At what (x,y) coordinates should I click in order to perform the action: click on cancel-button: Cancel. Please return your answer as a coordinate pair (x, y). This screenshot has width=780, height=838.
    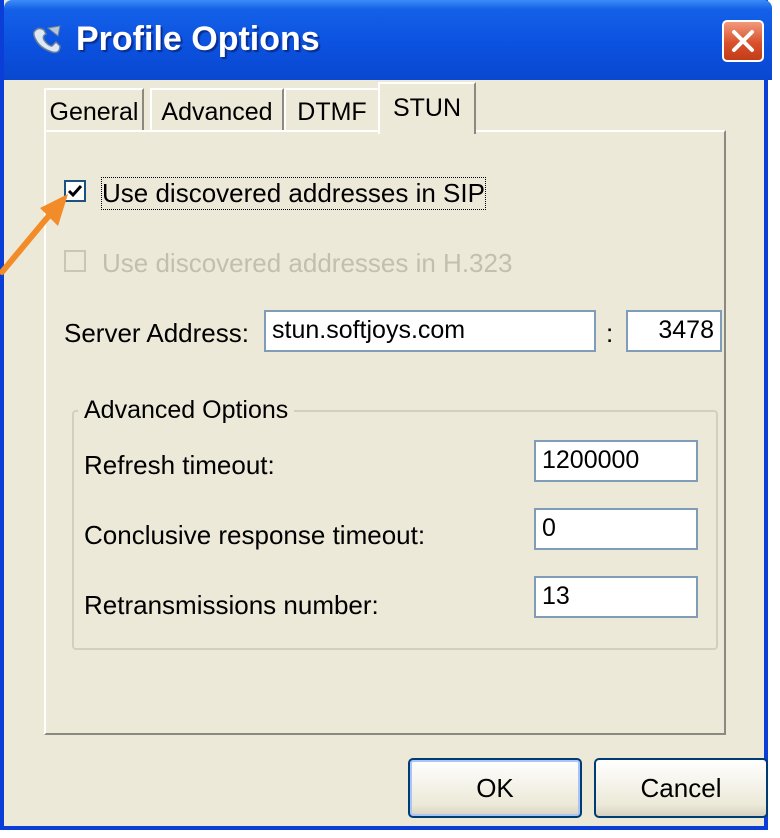
    Looking at the image, I should click on (681, 788).